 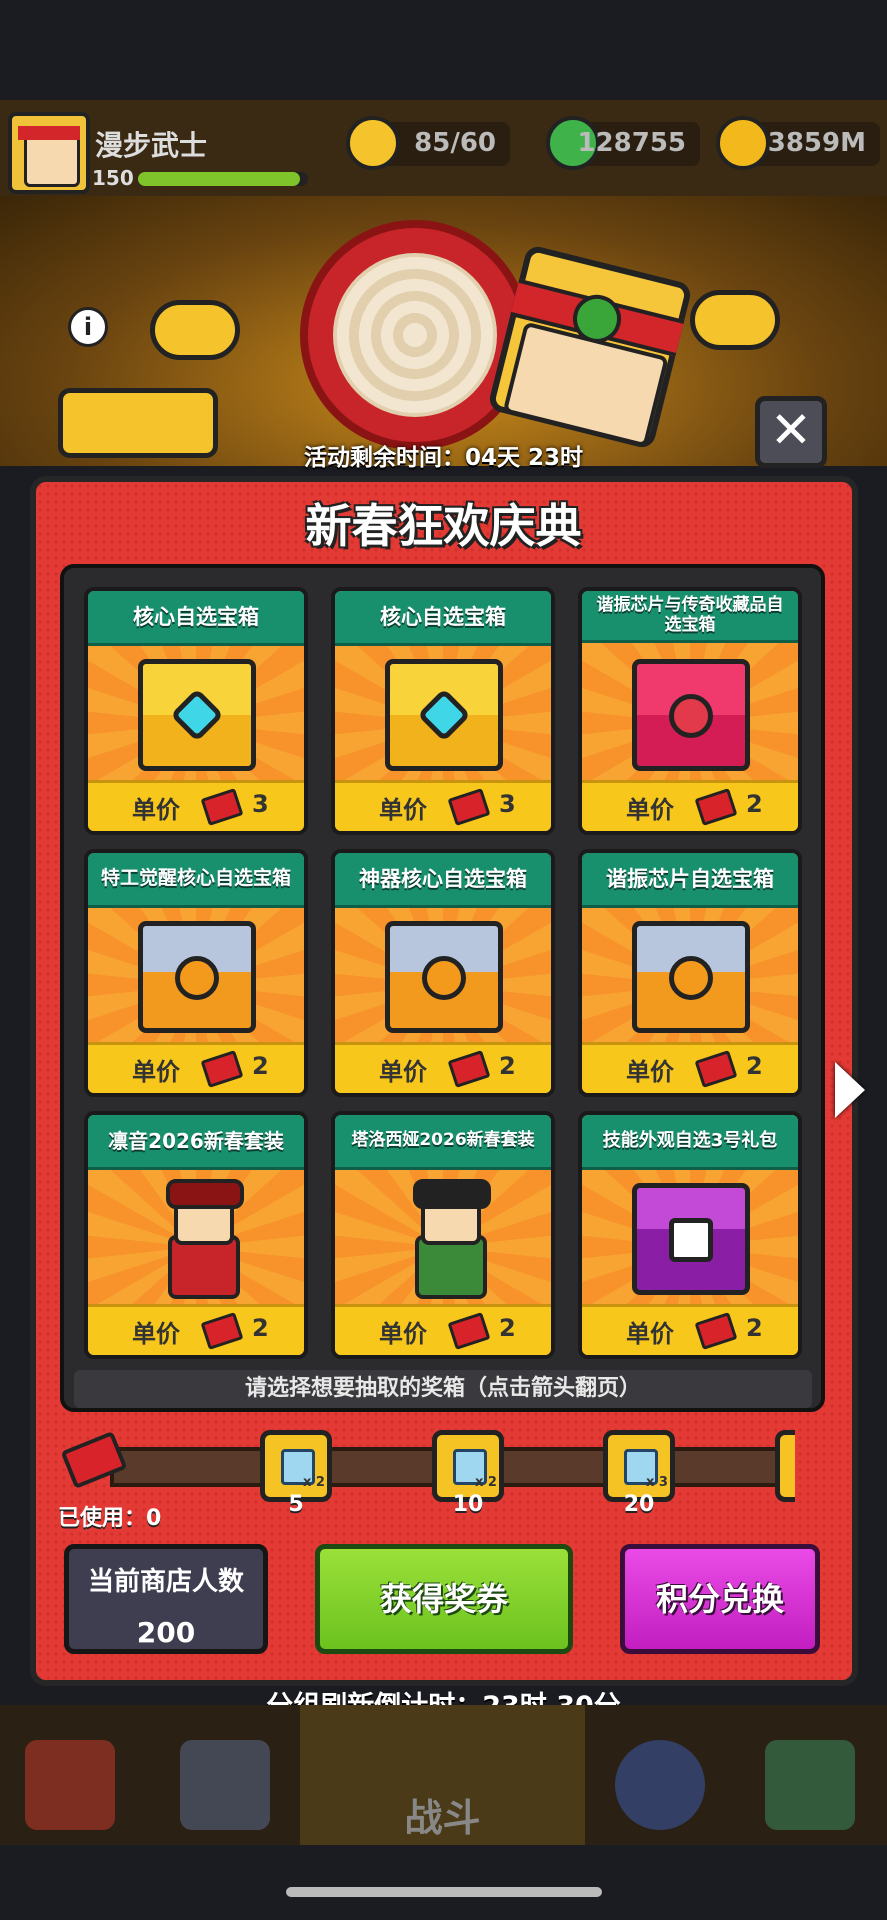 What do you see at coordinates (444, 1892) in the screenshot?
I see `home-indicator` at bounding box center [444, 1892].